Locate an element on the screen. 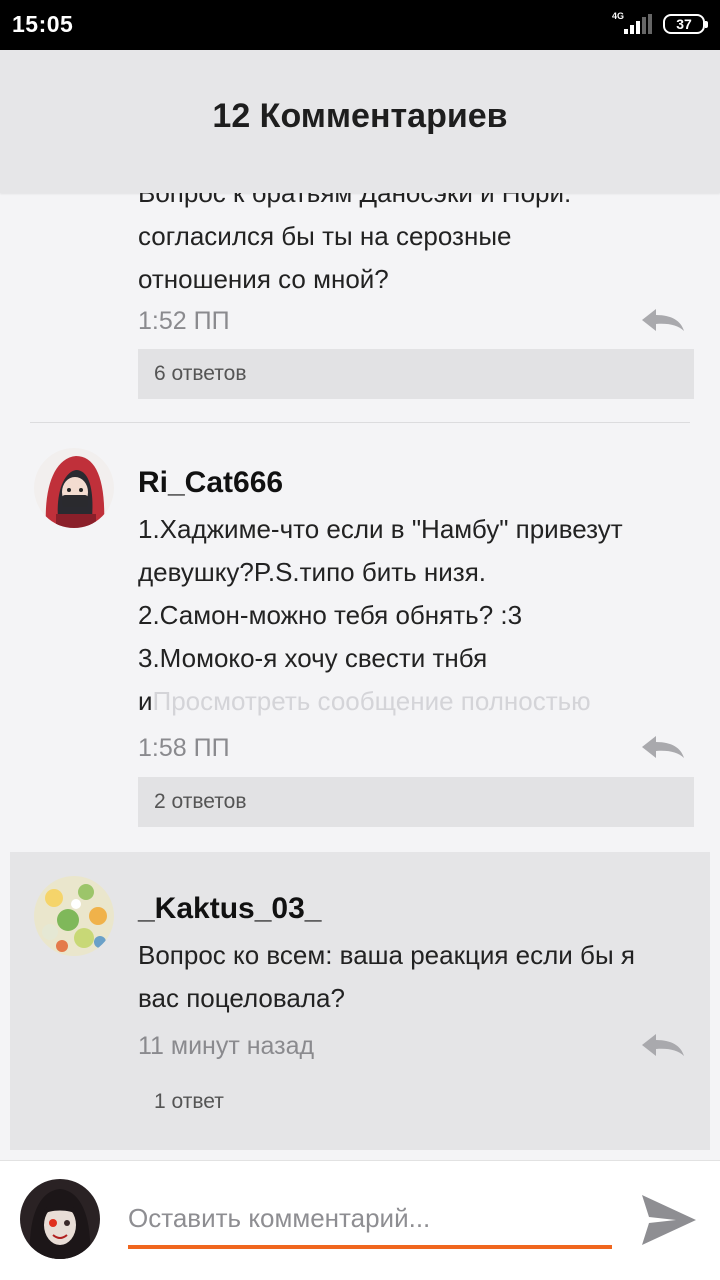  view-full-message-link: Просмотреть сообщение полностью is located at coordinates (372, 701).